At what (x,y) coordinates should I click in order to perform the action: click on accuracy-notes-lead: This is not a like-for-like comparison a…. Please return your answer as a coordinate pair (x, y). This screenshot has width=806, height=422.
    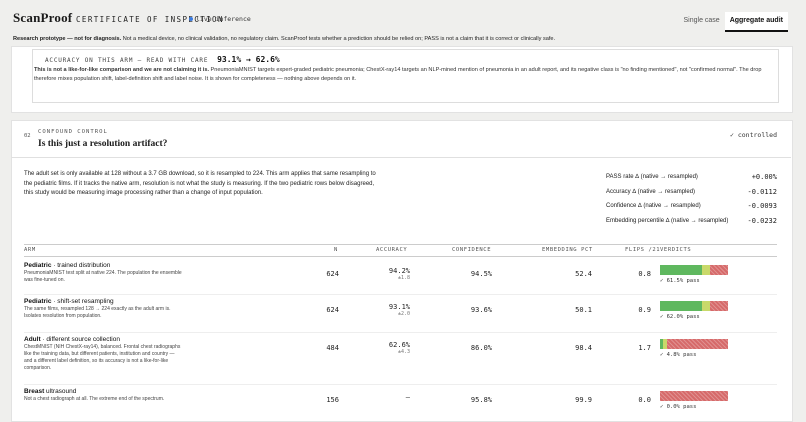
    Looking at the image, I should click on (121, 70).